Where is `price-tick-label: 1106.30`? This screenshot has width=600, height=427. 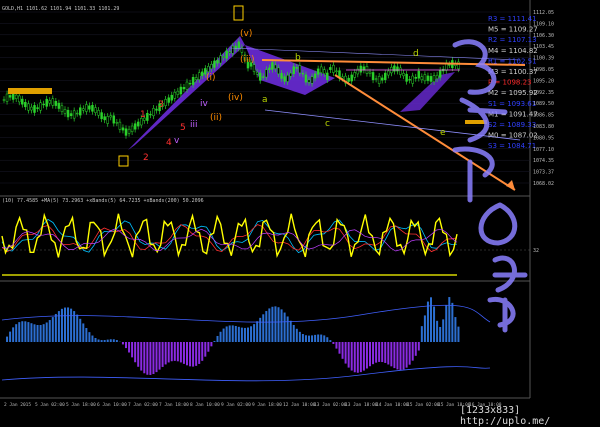 price-tick-label: 1106.30 is located at coordinates (543, 36).